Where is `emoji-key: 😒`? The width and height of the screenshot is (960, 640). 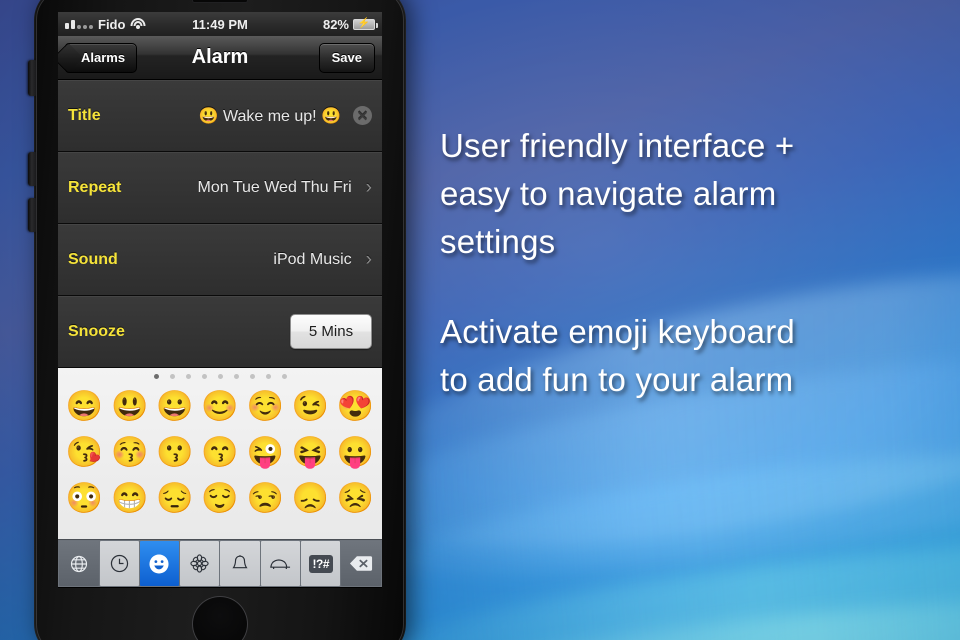 emoji-key: 😒 is located at coordinates (265, 499).